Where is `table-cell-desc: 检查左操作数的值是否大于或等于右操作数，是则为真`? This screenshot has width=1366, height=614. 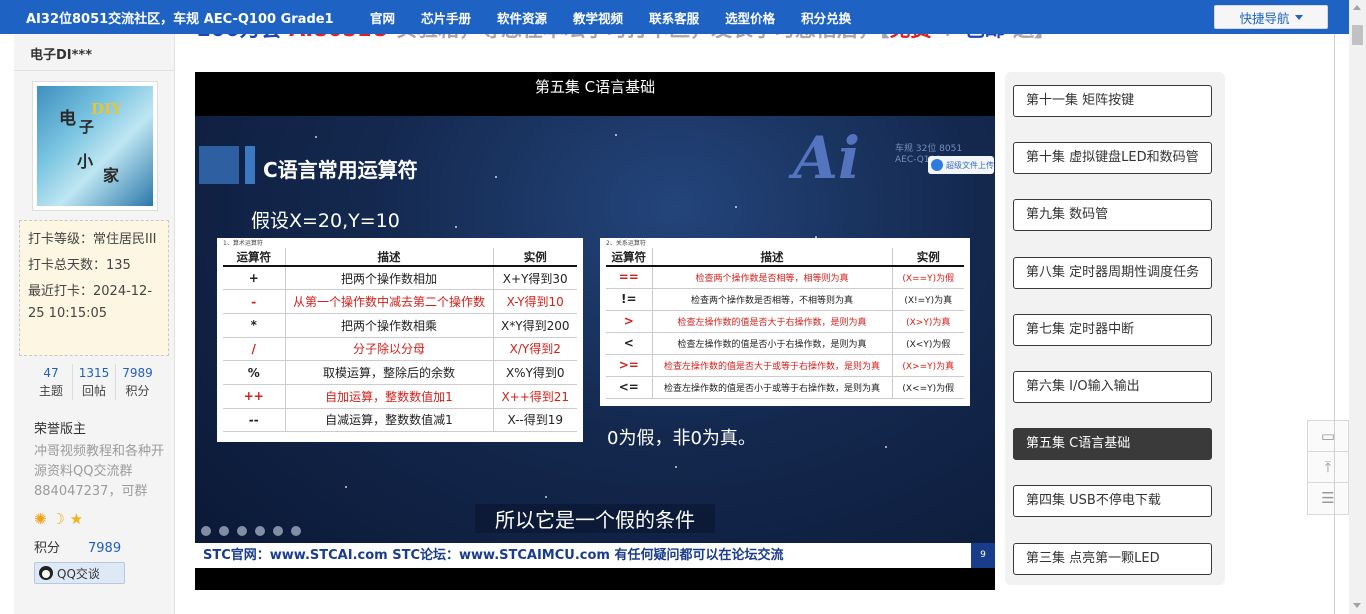 table-cell-desc: 检查左操作数的值是否大于或等于右操作数，是则为真 is located at coordinates (771, 365).